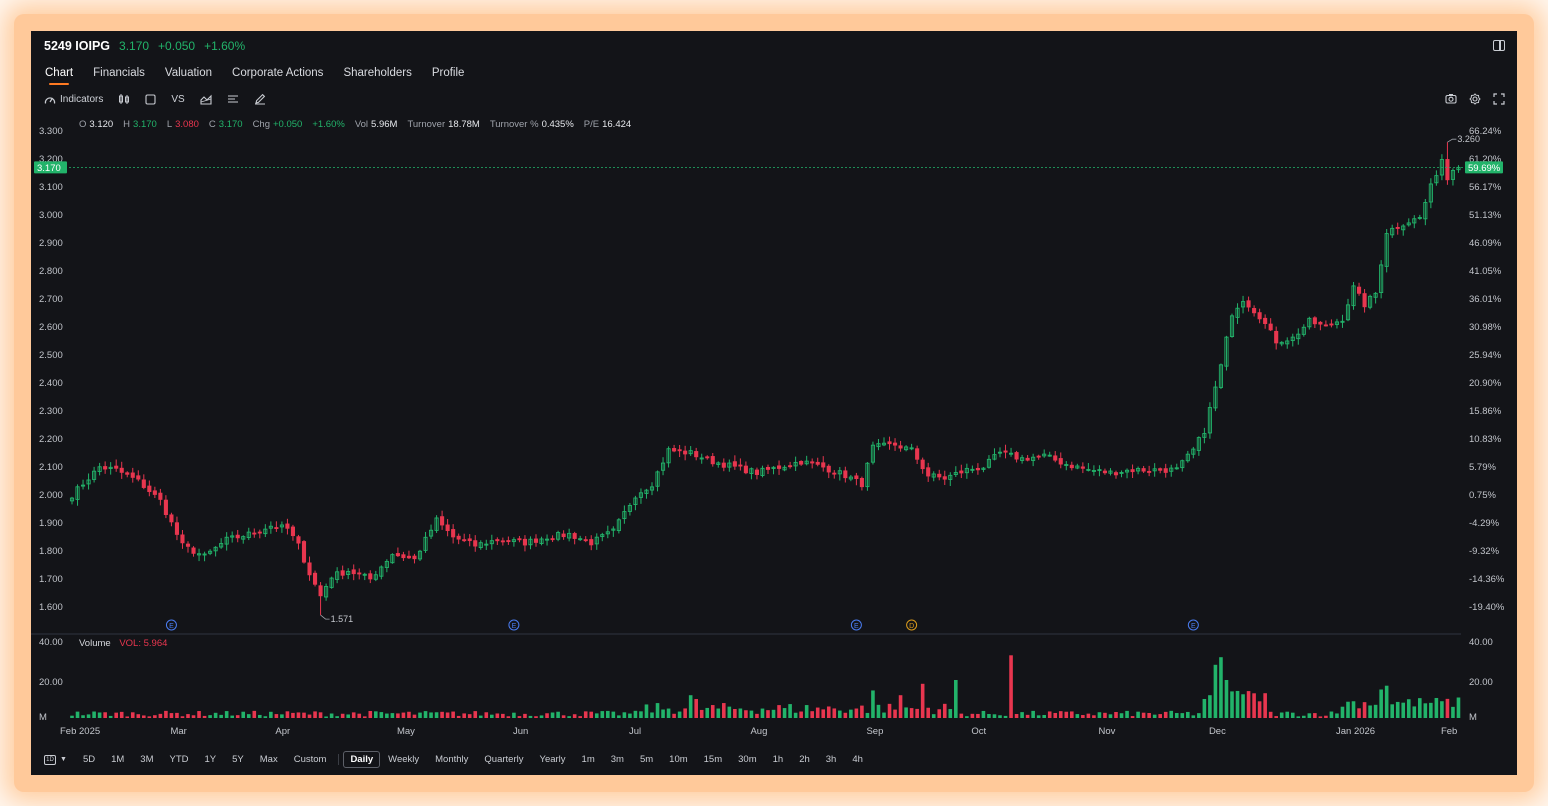 The width and height of the screenshot is (1548, 806). What do you see at coordinates (713, 759) in the screenshot?
I see `interval-15m: 15m` at bounding box center [713, 759].